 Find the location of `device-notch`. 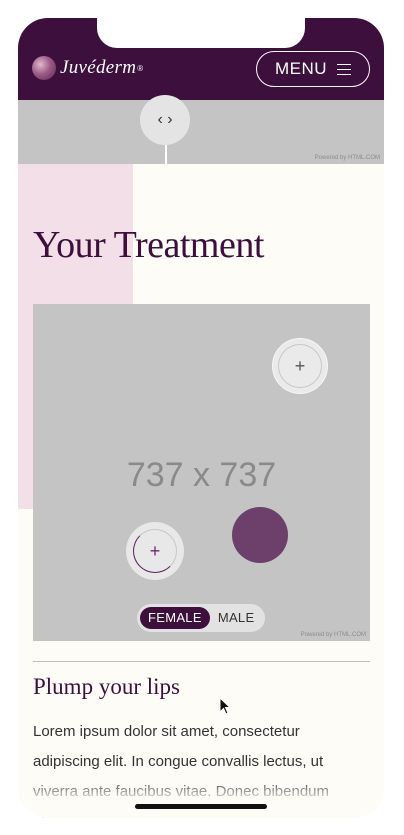

device-notch is located at coordinates (201, 33).